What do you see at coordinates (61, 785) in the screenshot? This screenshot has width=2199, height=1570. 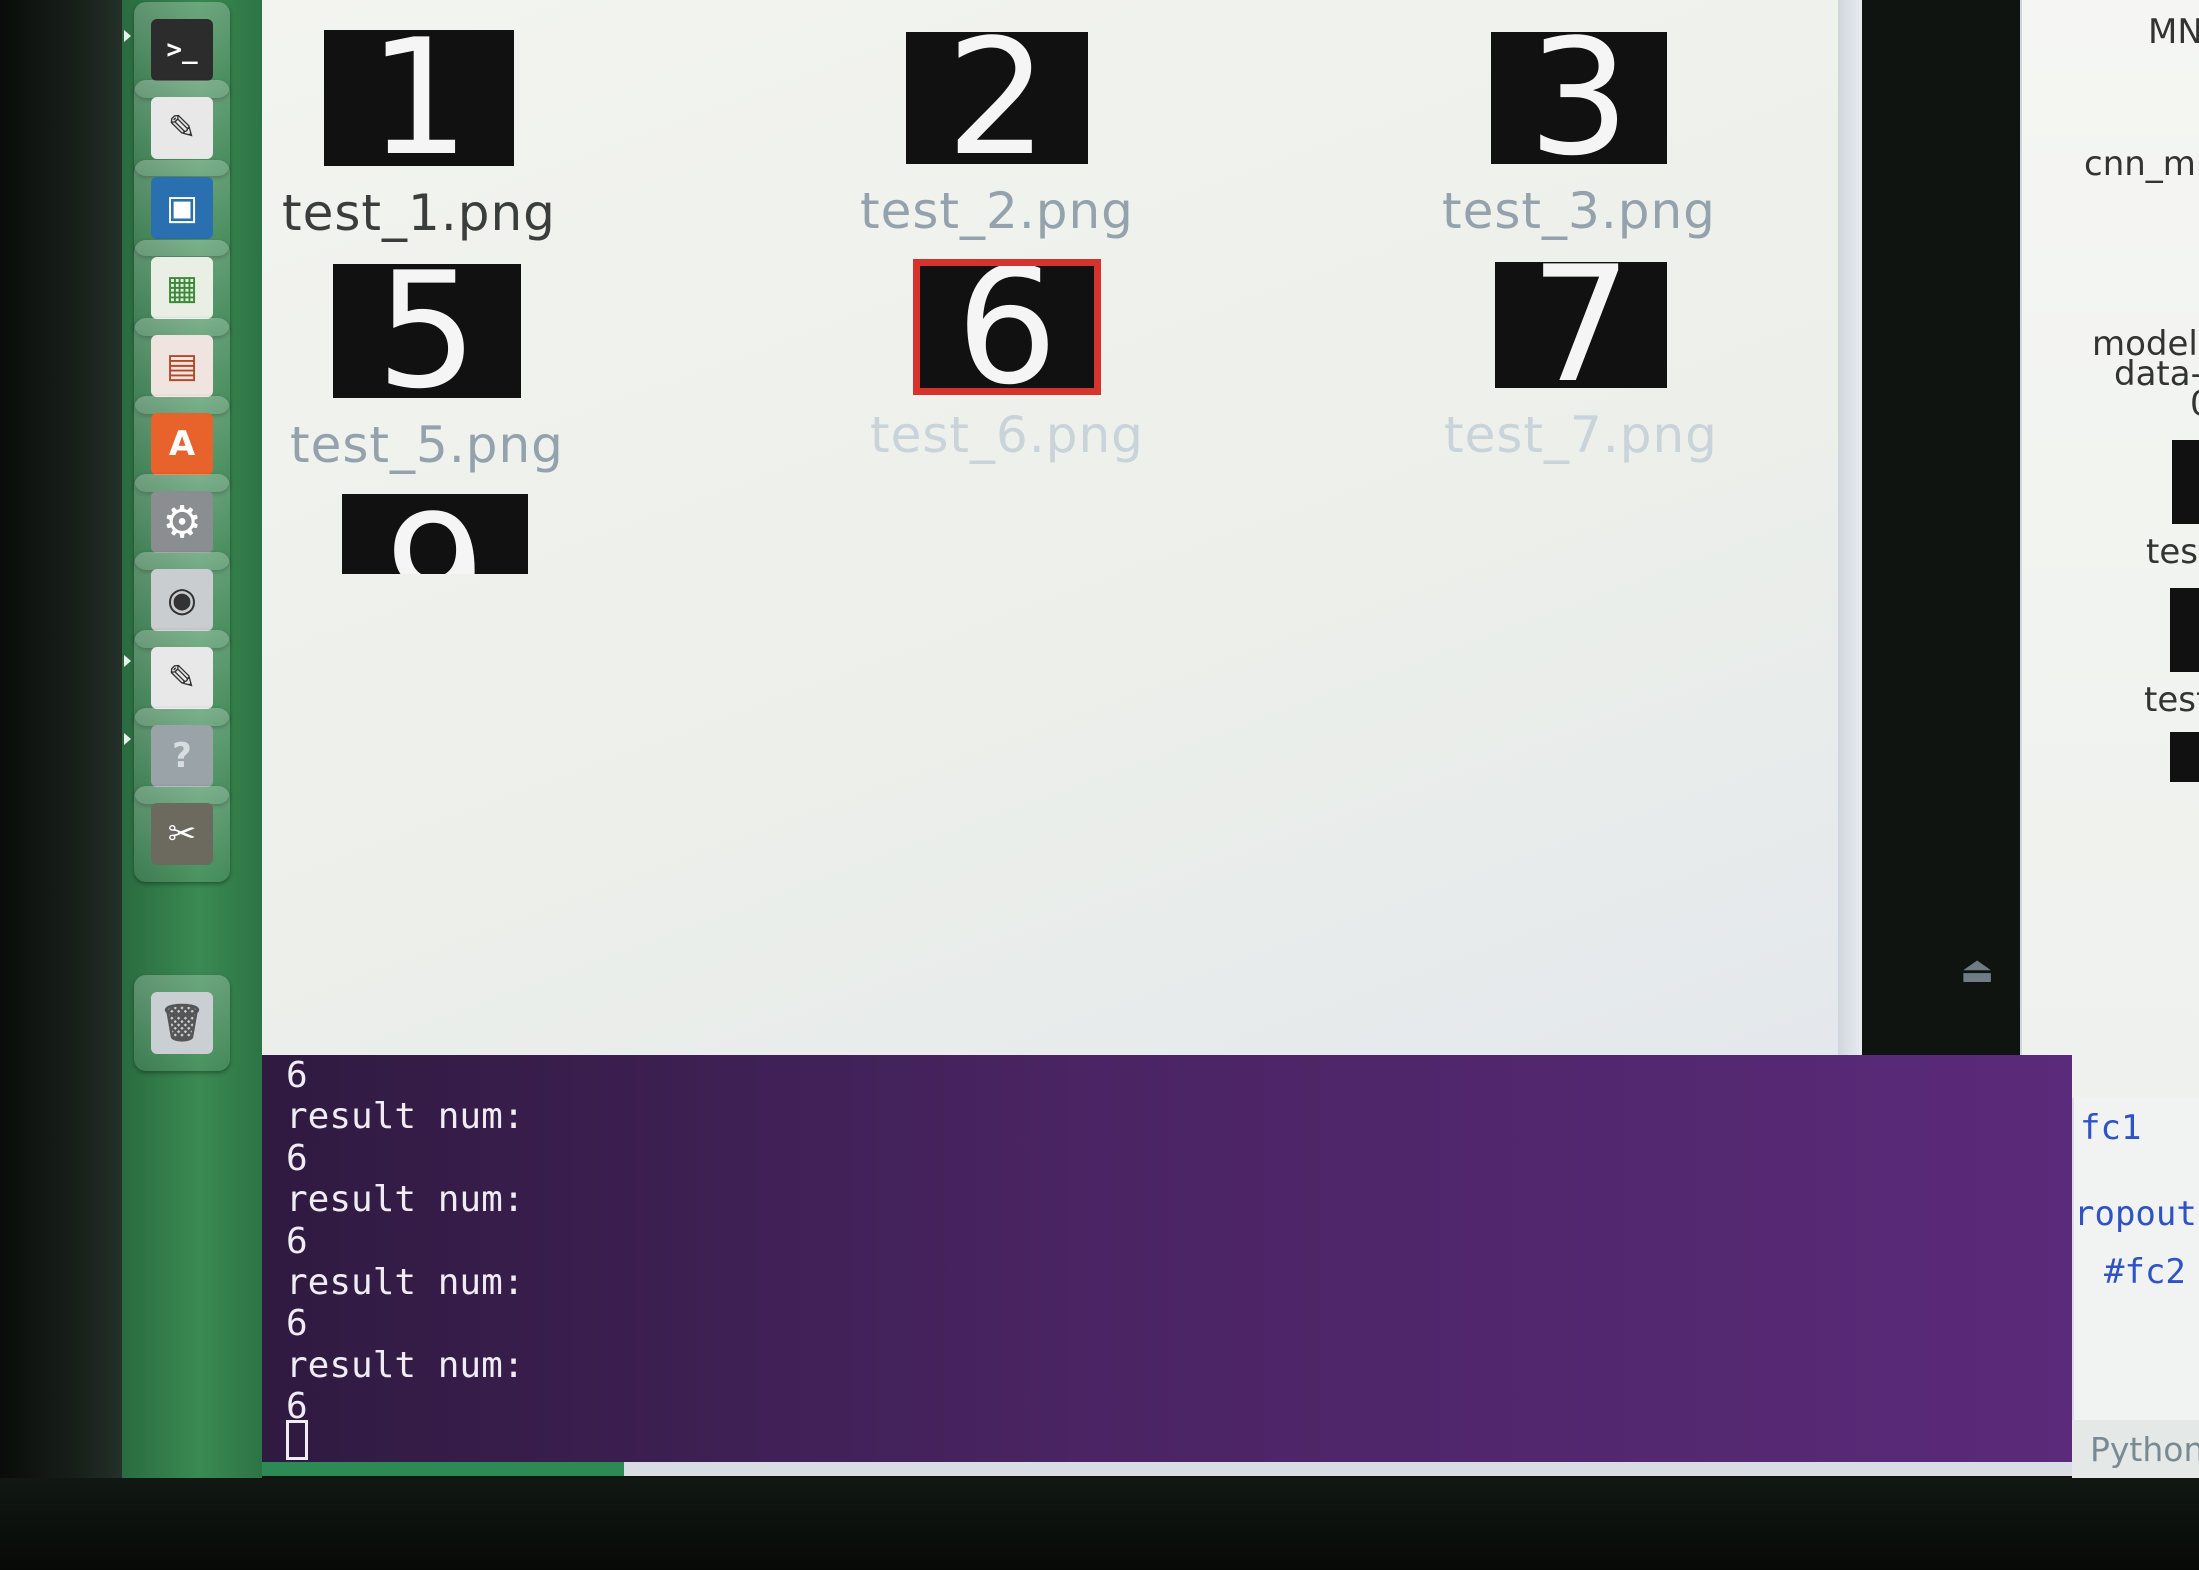 I see `monitor-bezel-left` at bounding box center [61, 785].